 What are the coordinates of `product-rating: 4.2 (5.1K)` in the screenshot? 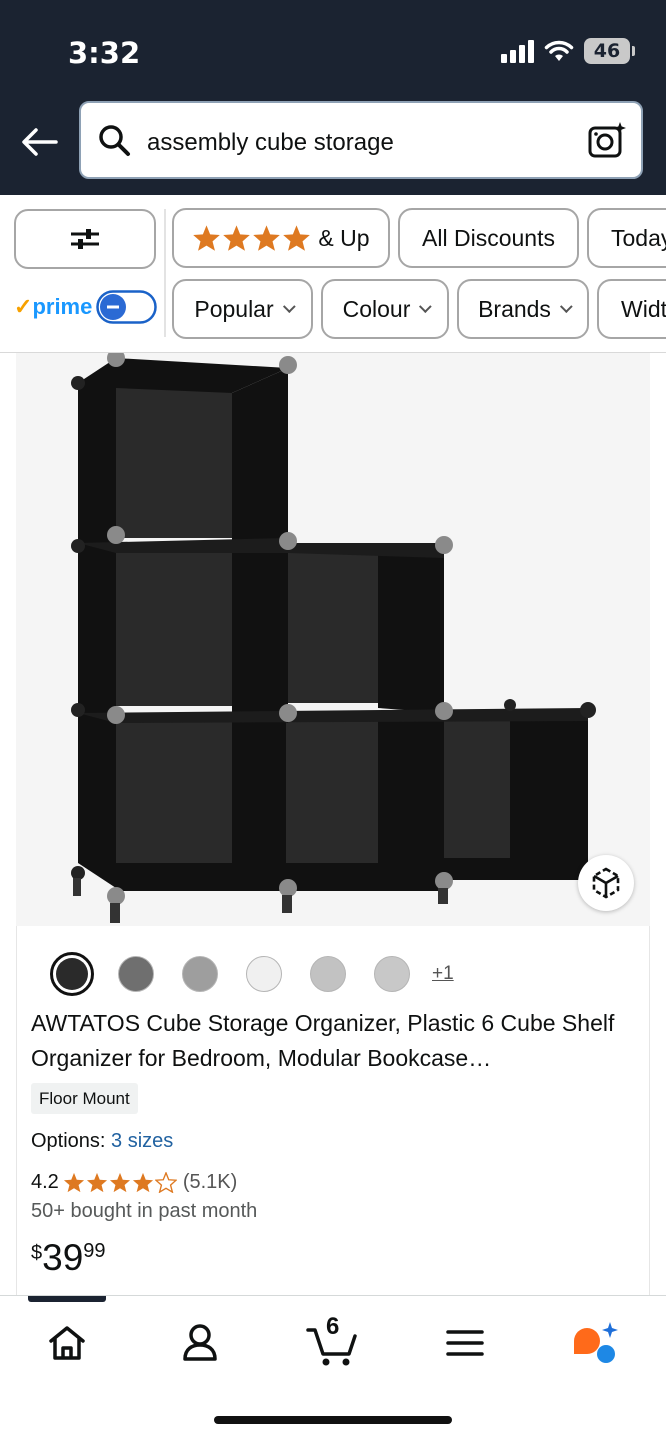 It's located at (134, 1182).